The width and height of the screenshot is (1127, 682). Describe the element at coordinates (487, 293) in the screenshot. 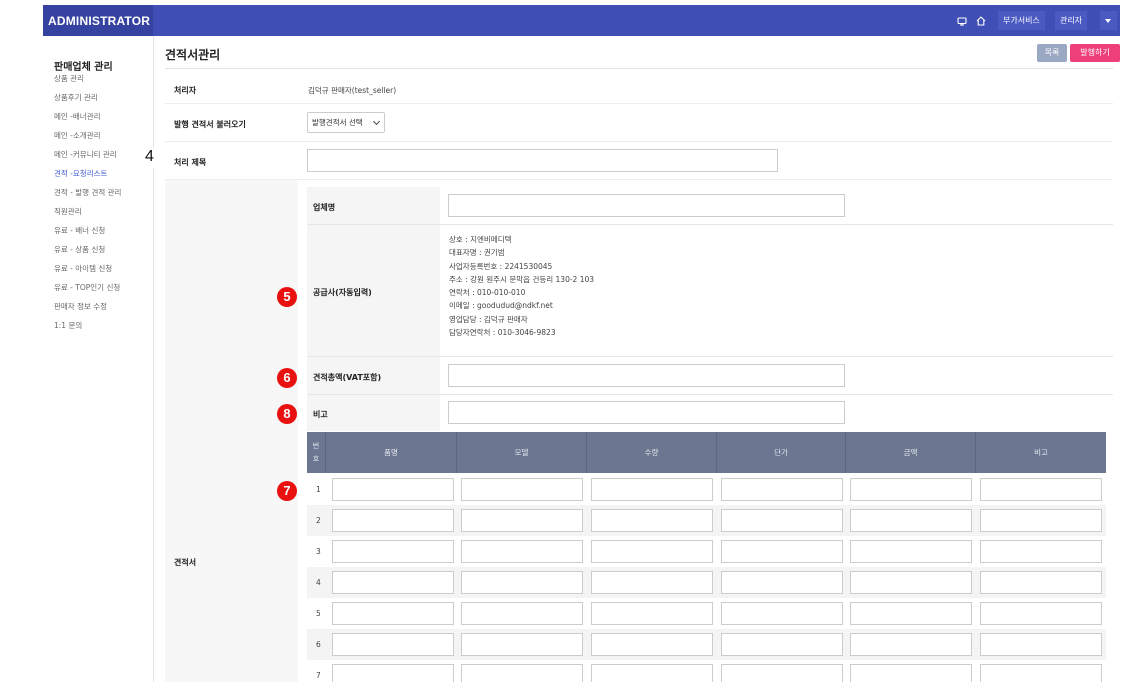

I see `supplier-line: 연락처 : 010-010-010` at that location.